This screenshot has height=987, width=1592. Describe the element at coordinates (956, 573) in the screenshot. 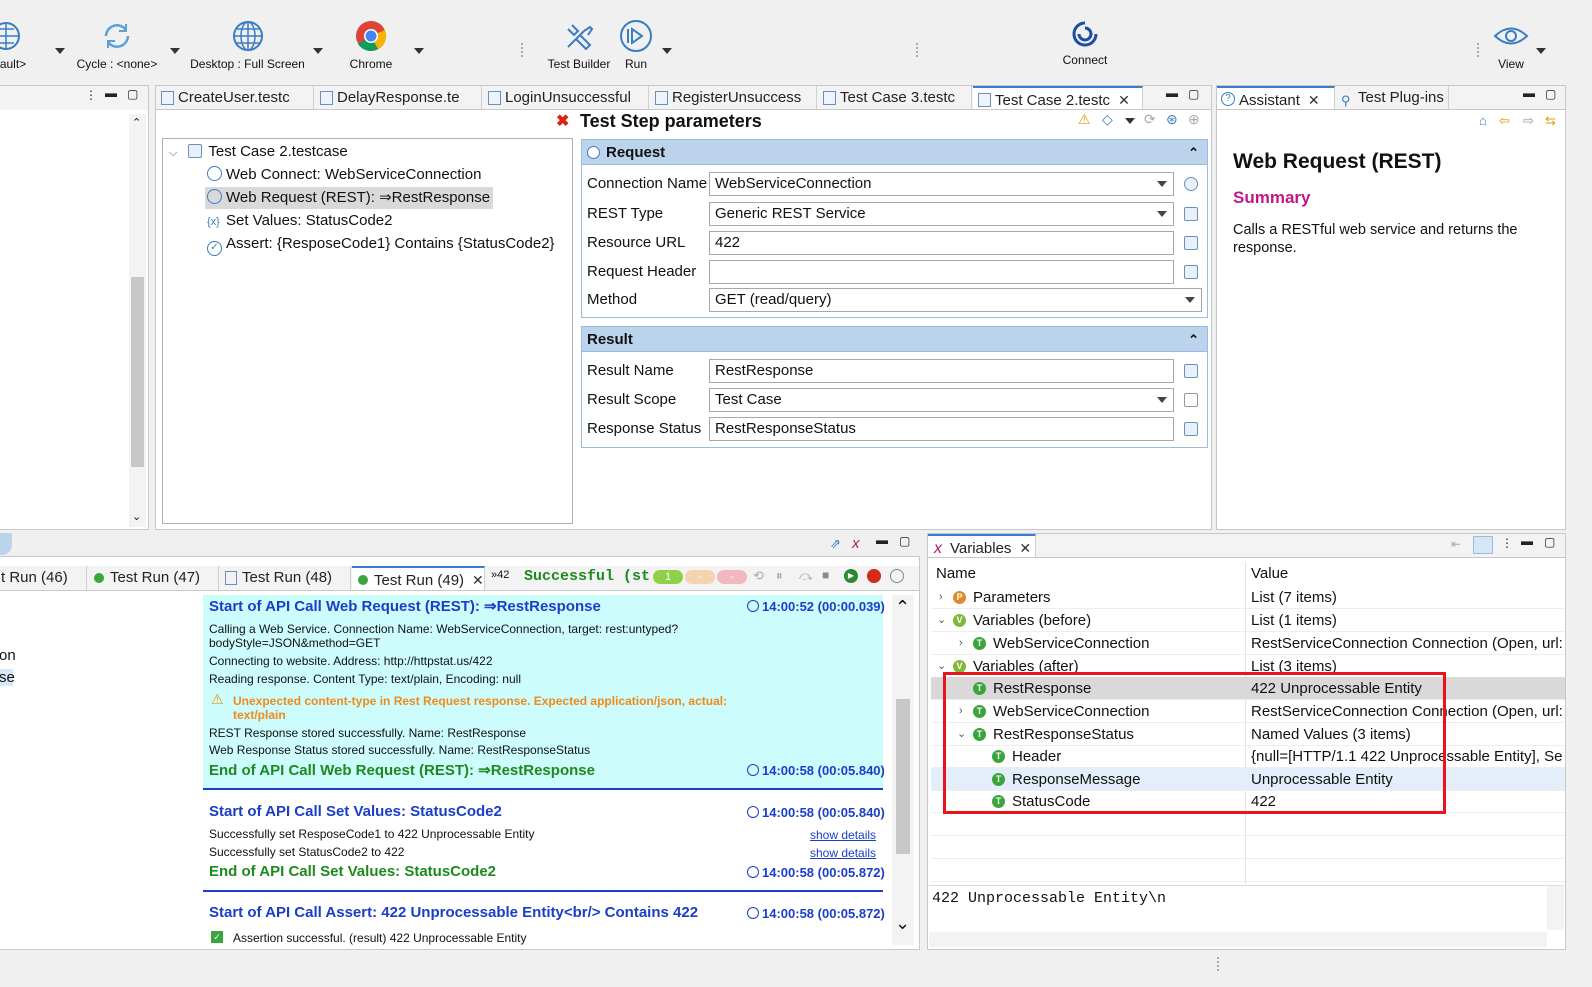

I see `column-name: Name` at that location.